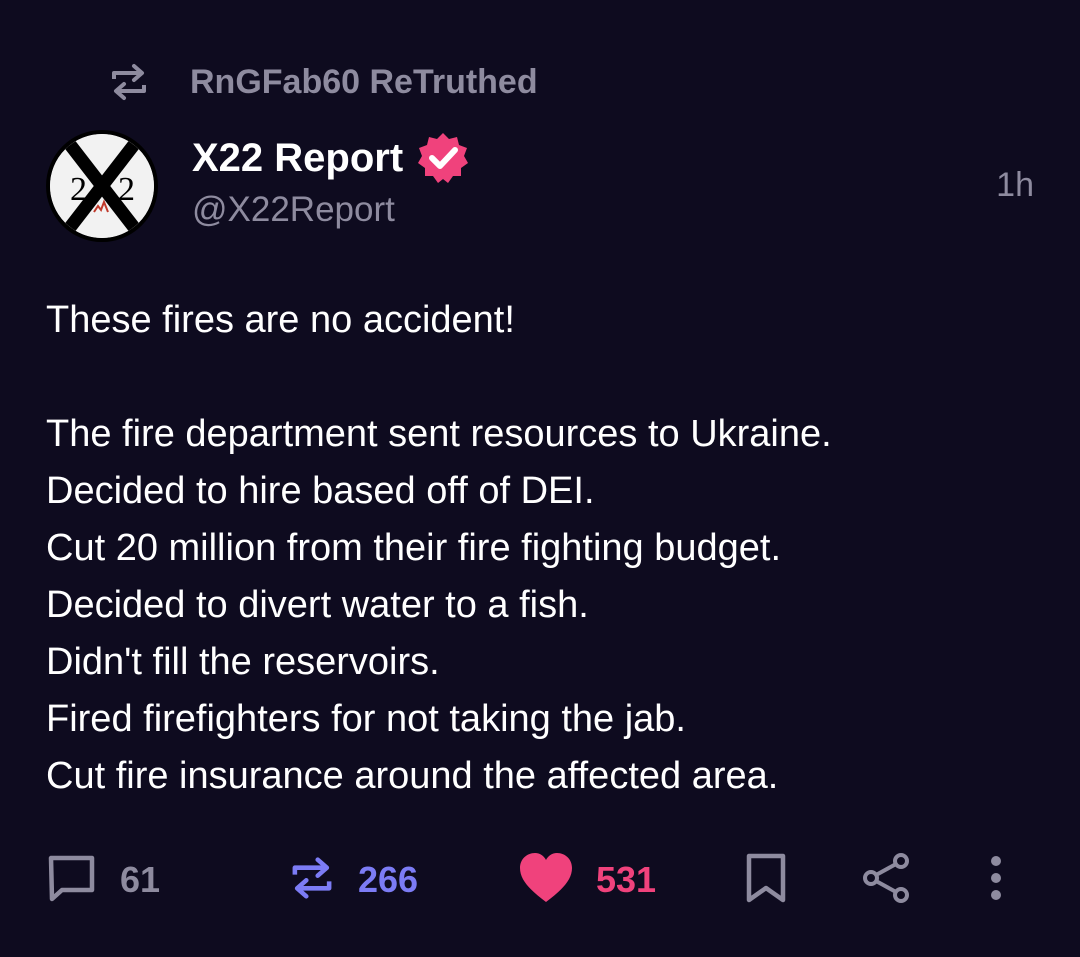  I want to click on avatar: 2 2, so click(102, 186).